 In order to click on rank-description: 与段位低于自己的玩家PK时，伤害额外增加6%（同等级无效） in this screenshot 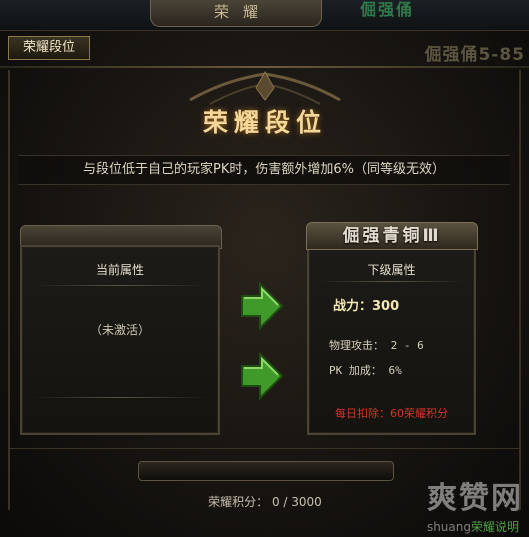, I will do `click(264, 170)`.